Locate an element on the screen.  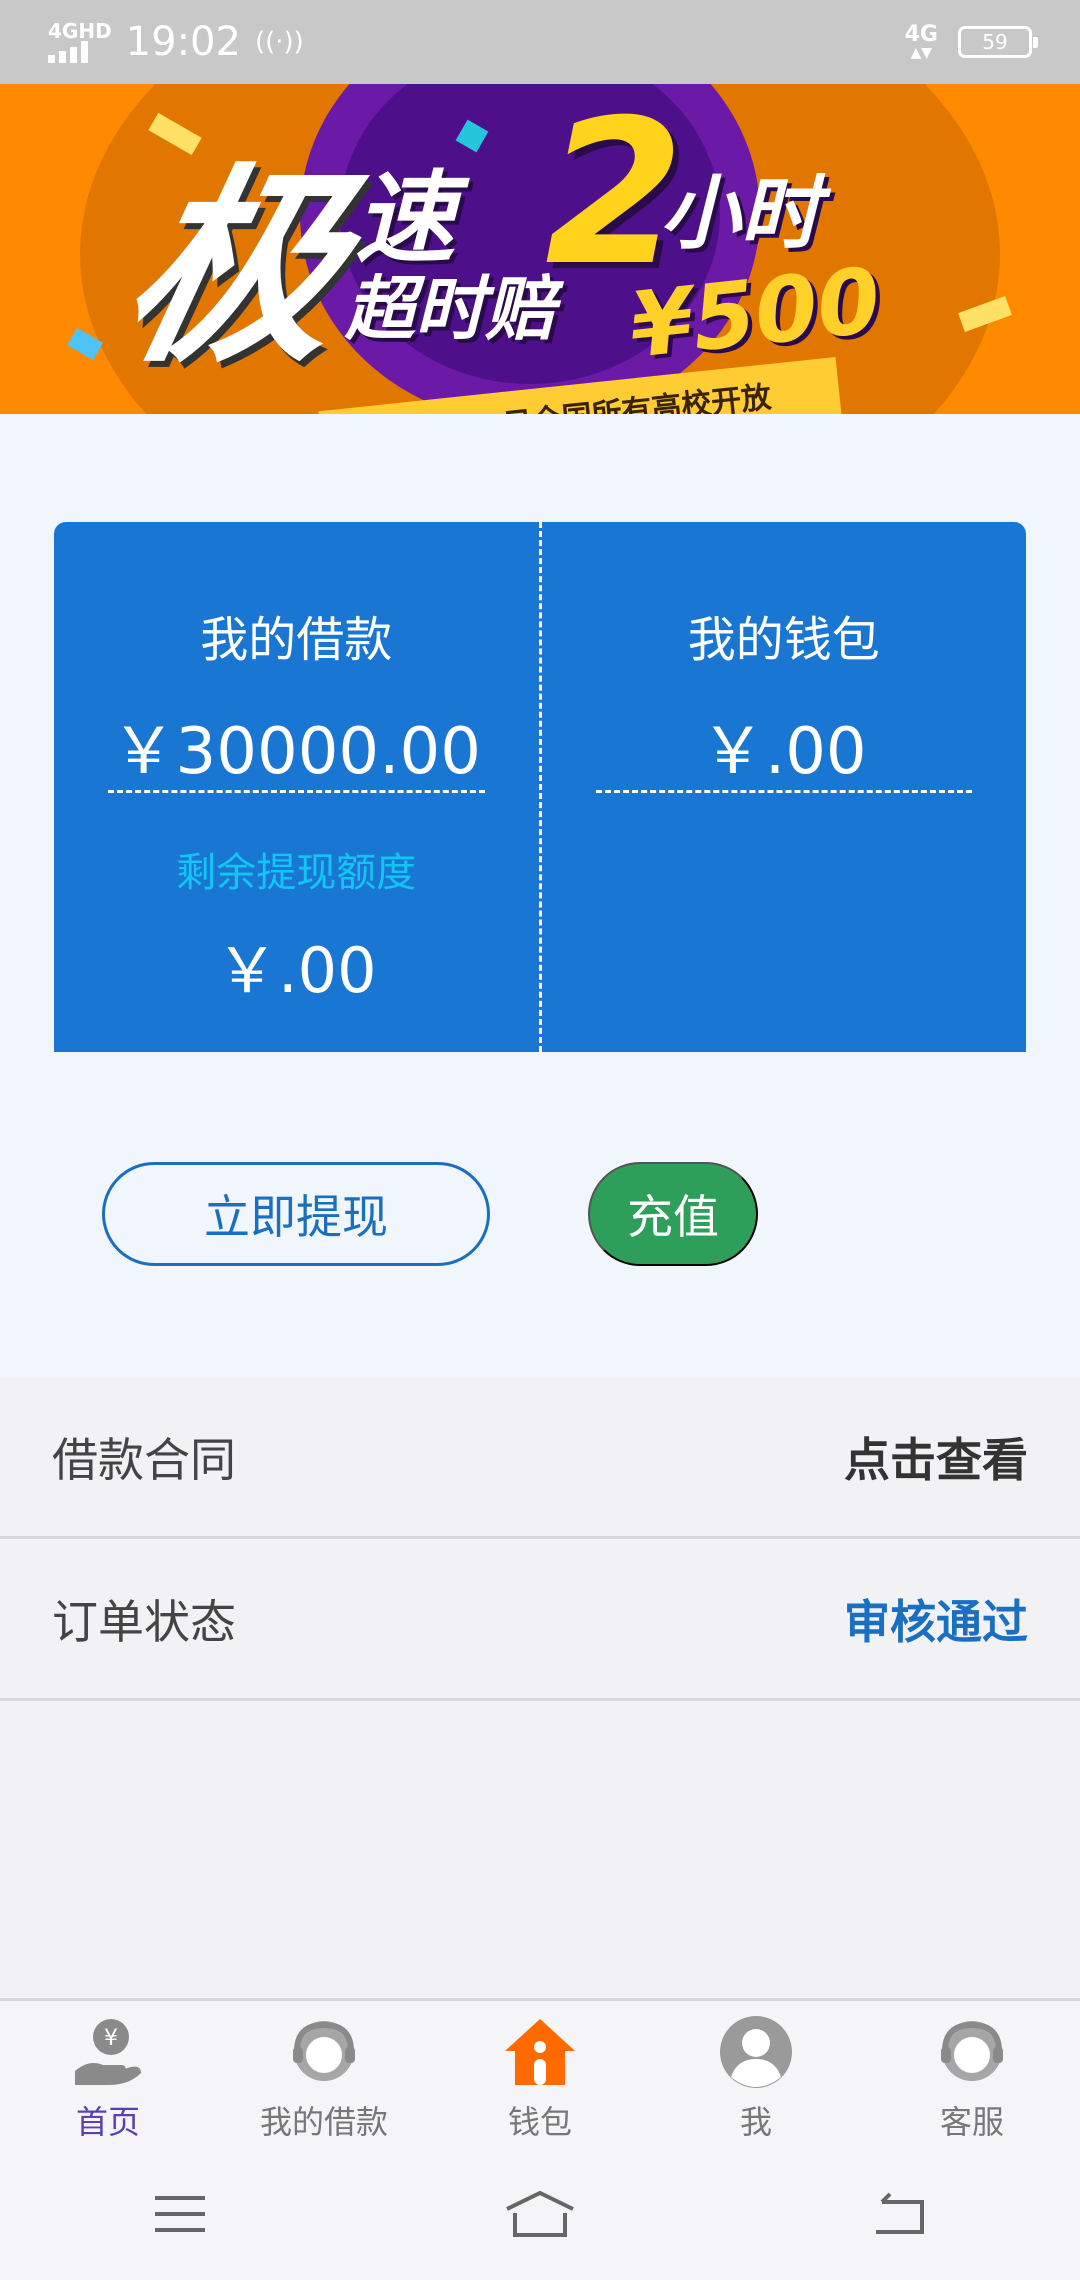
recharge-button: 充值 is located at coordinates (673, 1214).